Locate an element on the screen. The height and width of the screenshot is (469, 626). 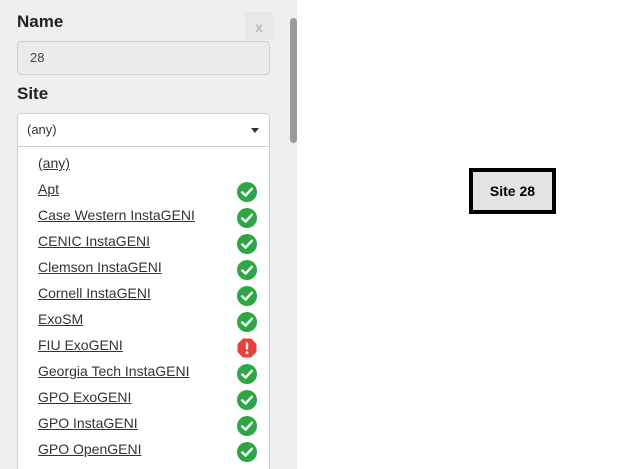
site-option: CENIC InstaGENI is located at coordinates (94, 241).